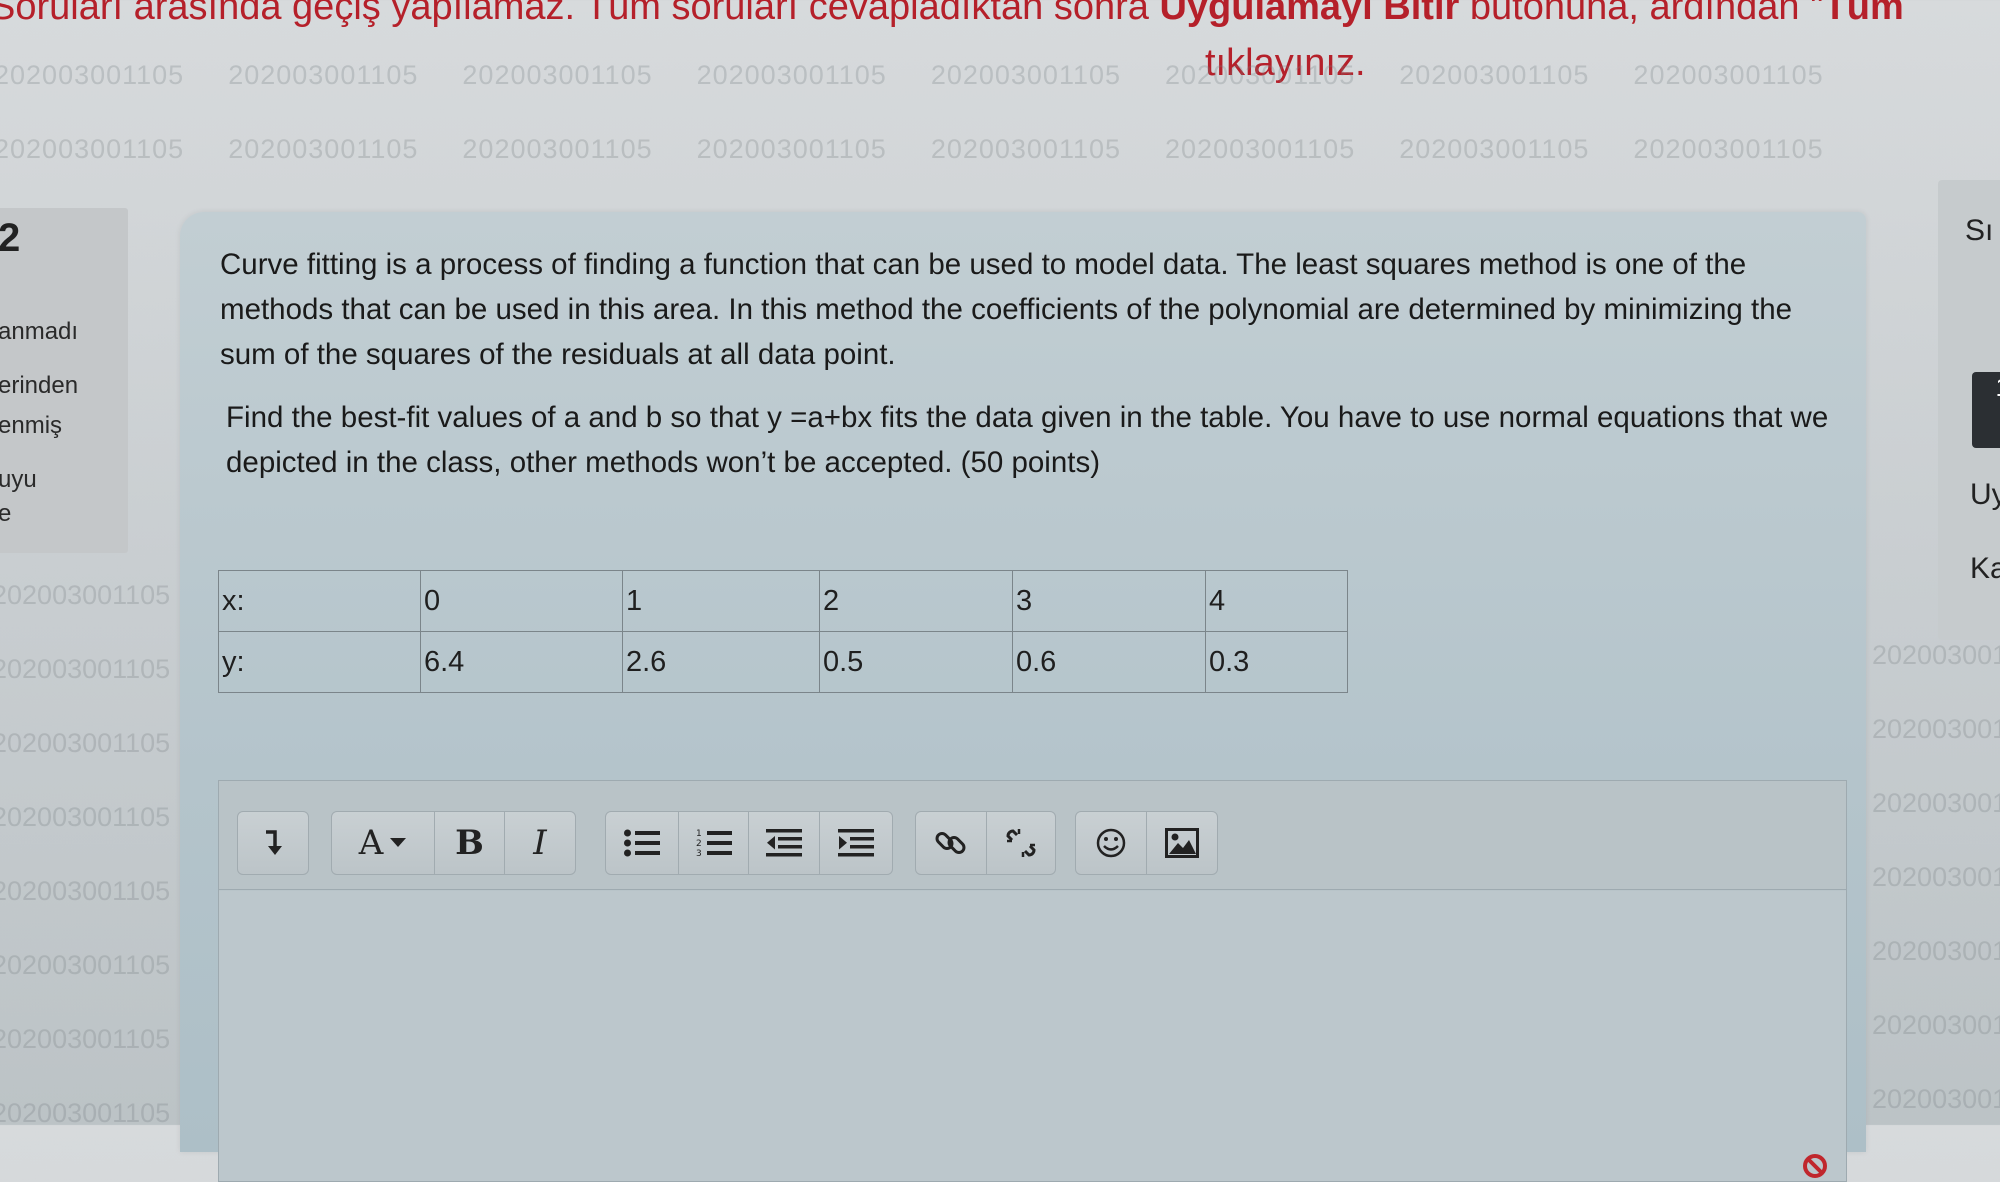 The image size is (2000, 1182). Describe the element at coordinates (721, 662) in the screenshot. I see `table-cell: 2.6` at that location.